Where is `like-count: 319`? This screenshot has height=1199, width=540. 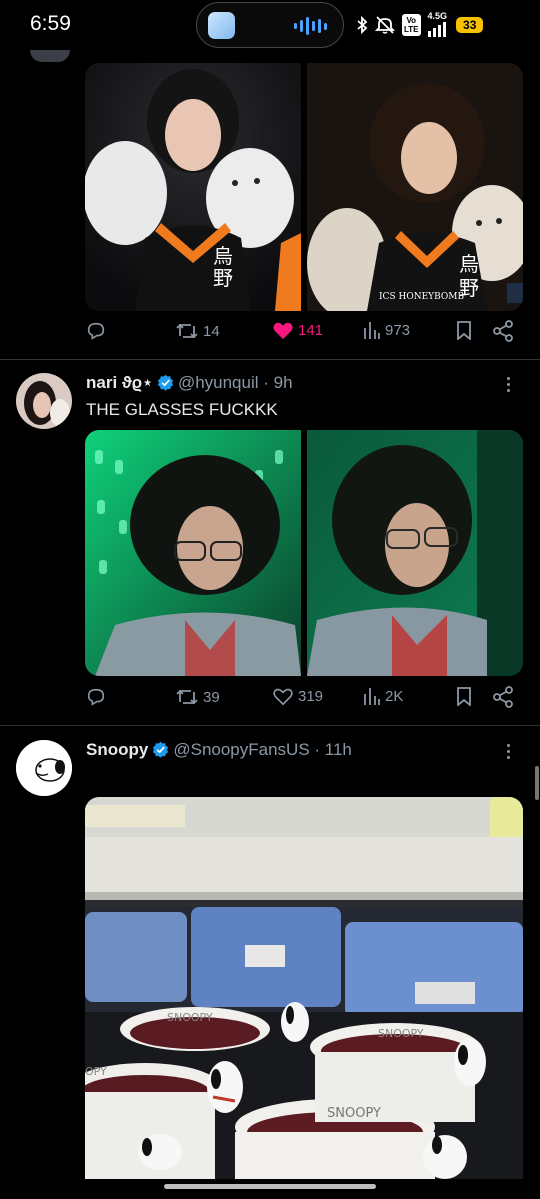
like-count: 319 is located at coordinates (311, 696).